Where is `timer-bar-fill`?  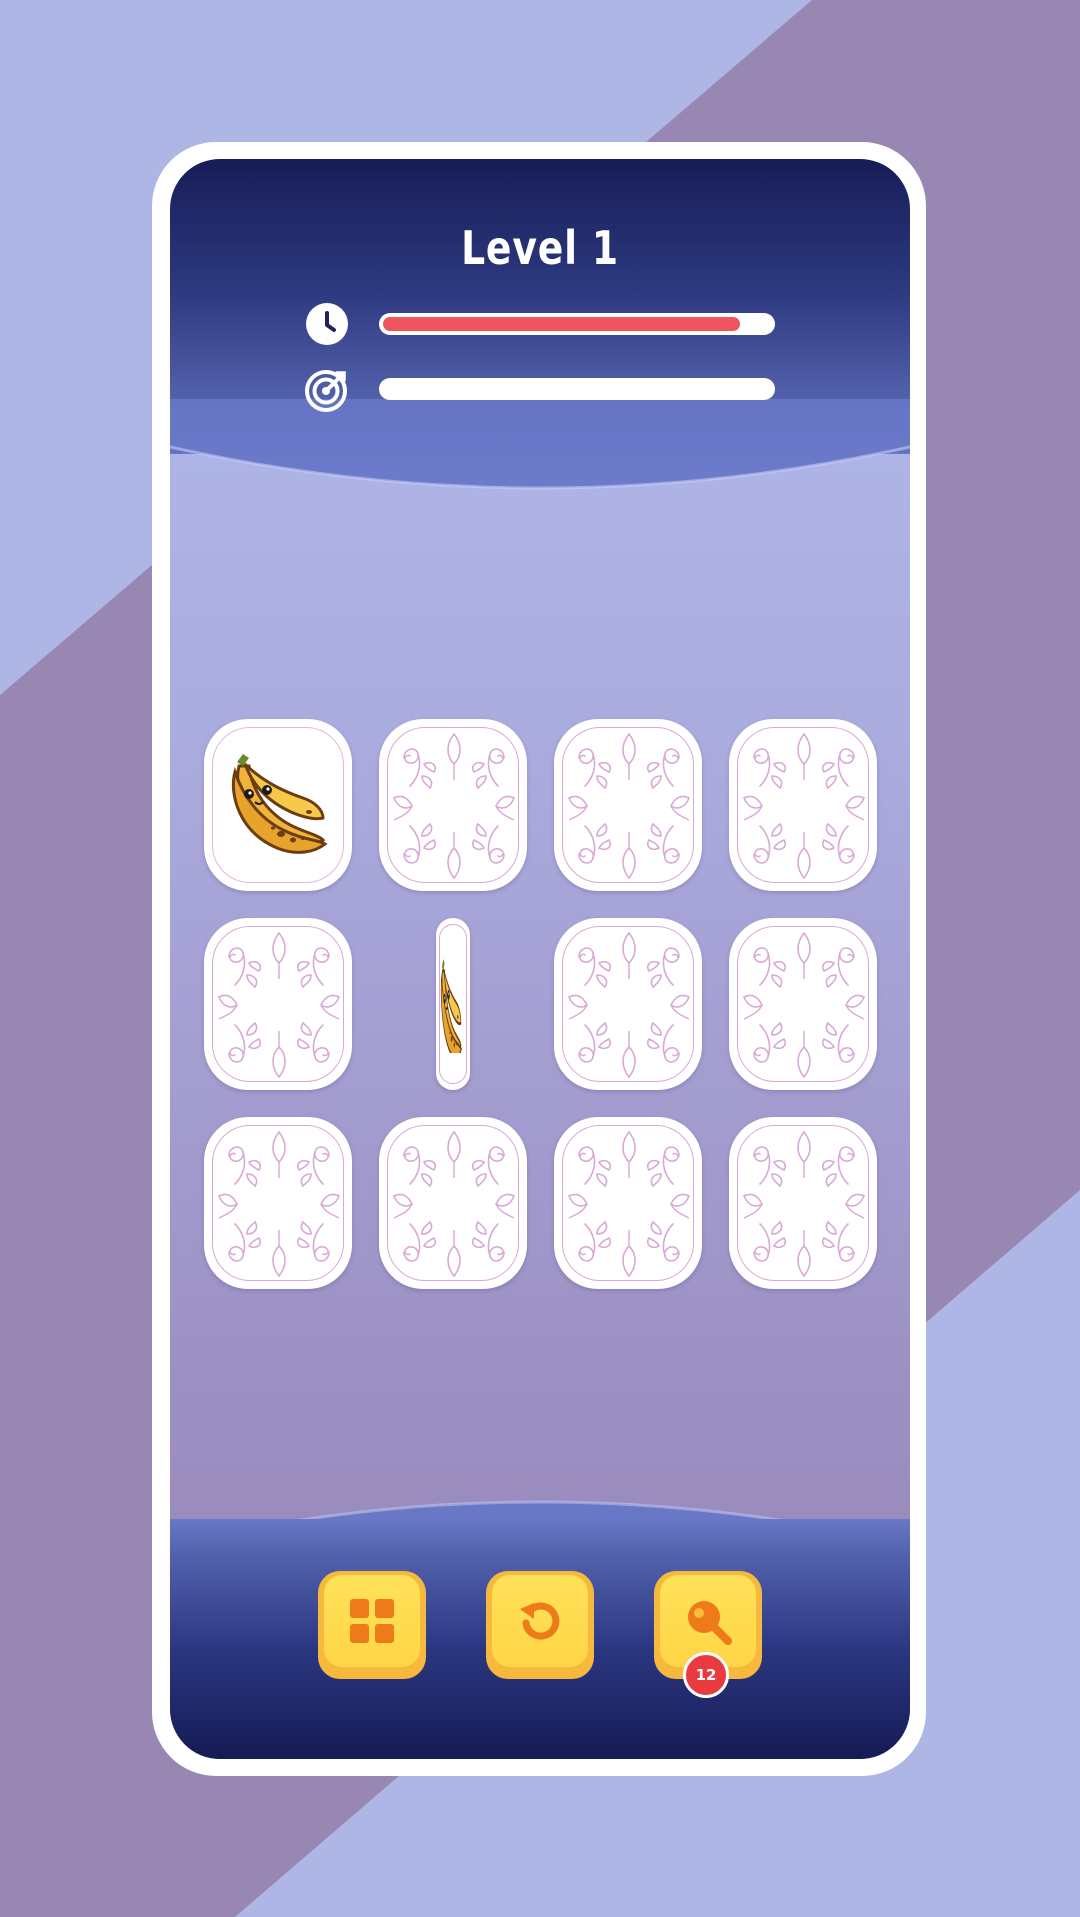
timer-bar-fill is located at coordinates (561, 324).